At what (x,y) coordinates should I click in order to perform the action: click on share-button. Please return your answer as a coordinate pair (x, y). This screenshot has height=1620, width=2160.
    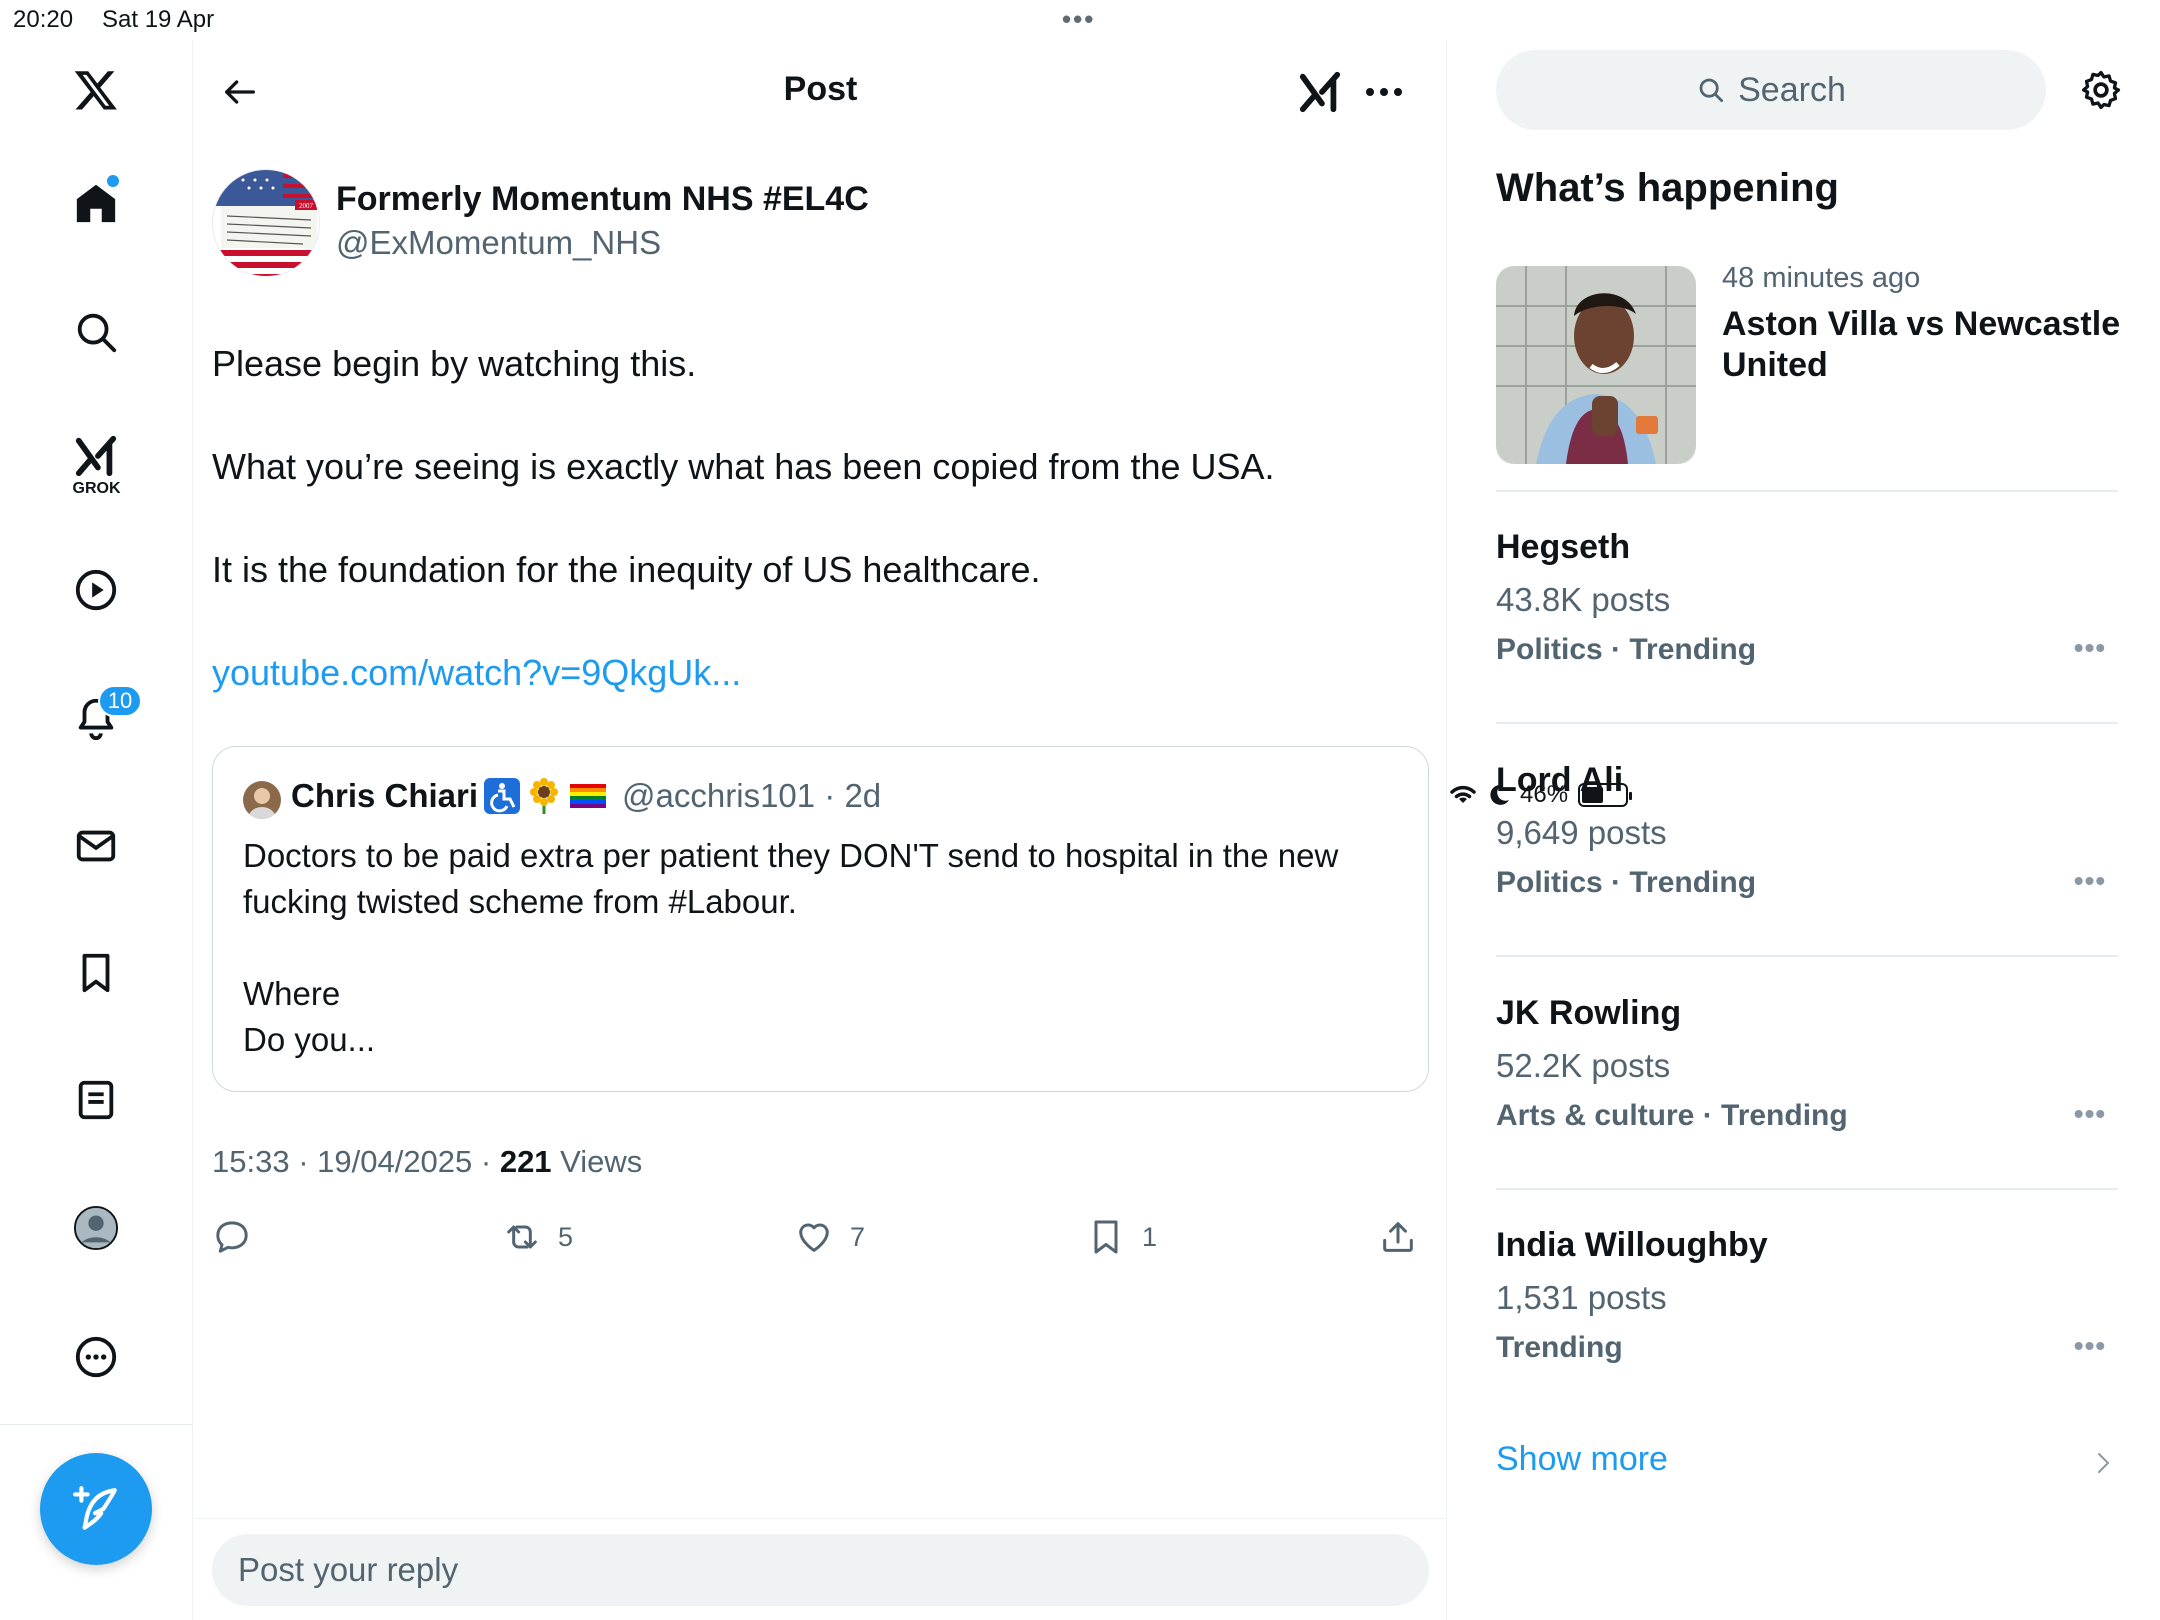
    Looking at the image, I should click on (1398, 1237).